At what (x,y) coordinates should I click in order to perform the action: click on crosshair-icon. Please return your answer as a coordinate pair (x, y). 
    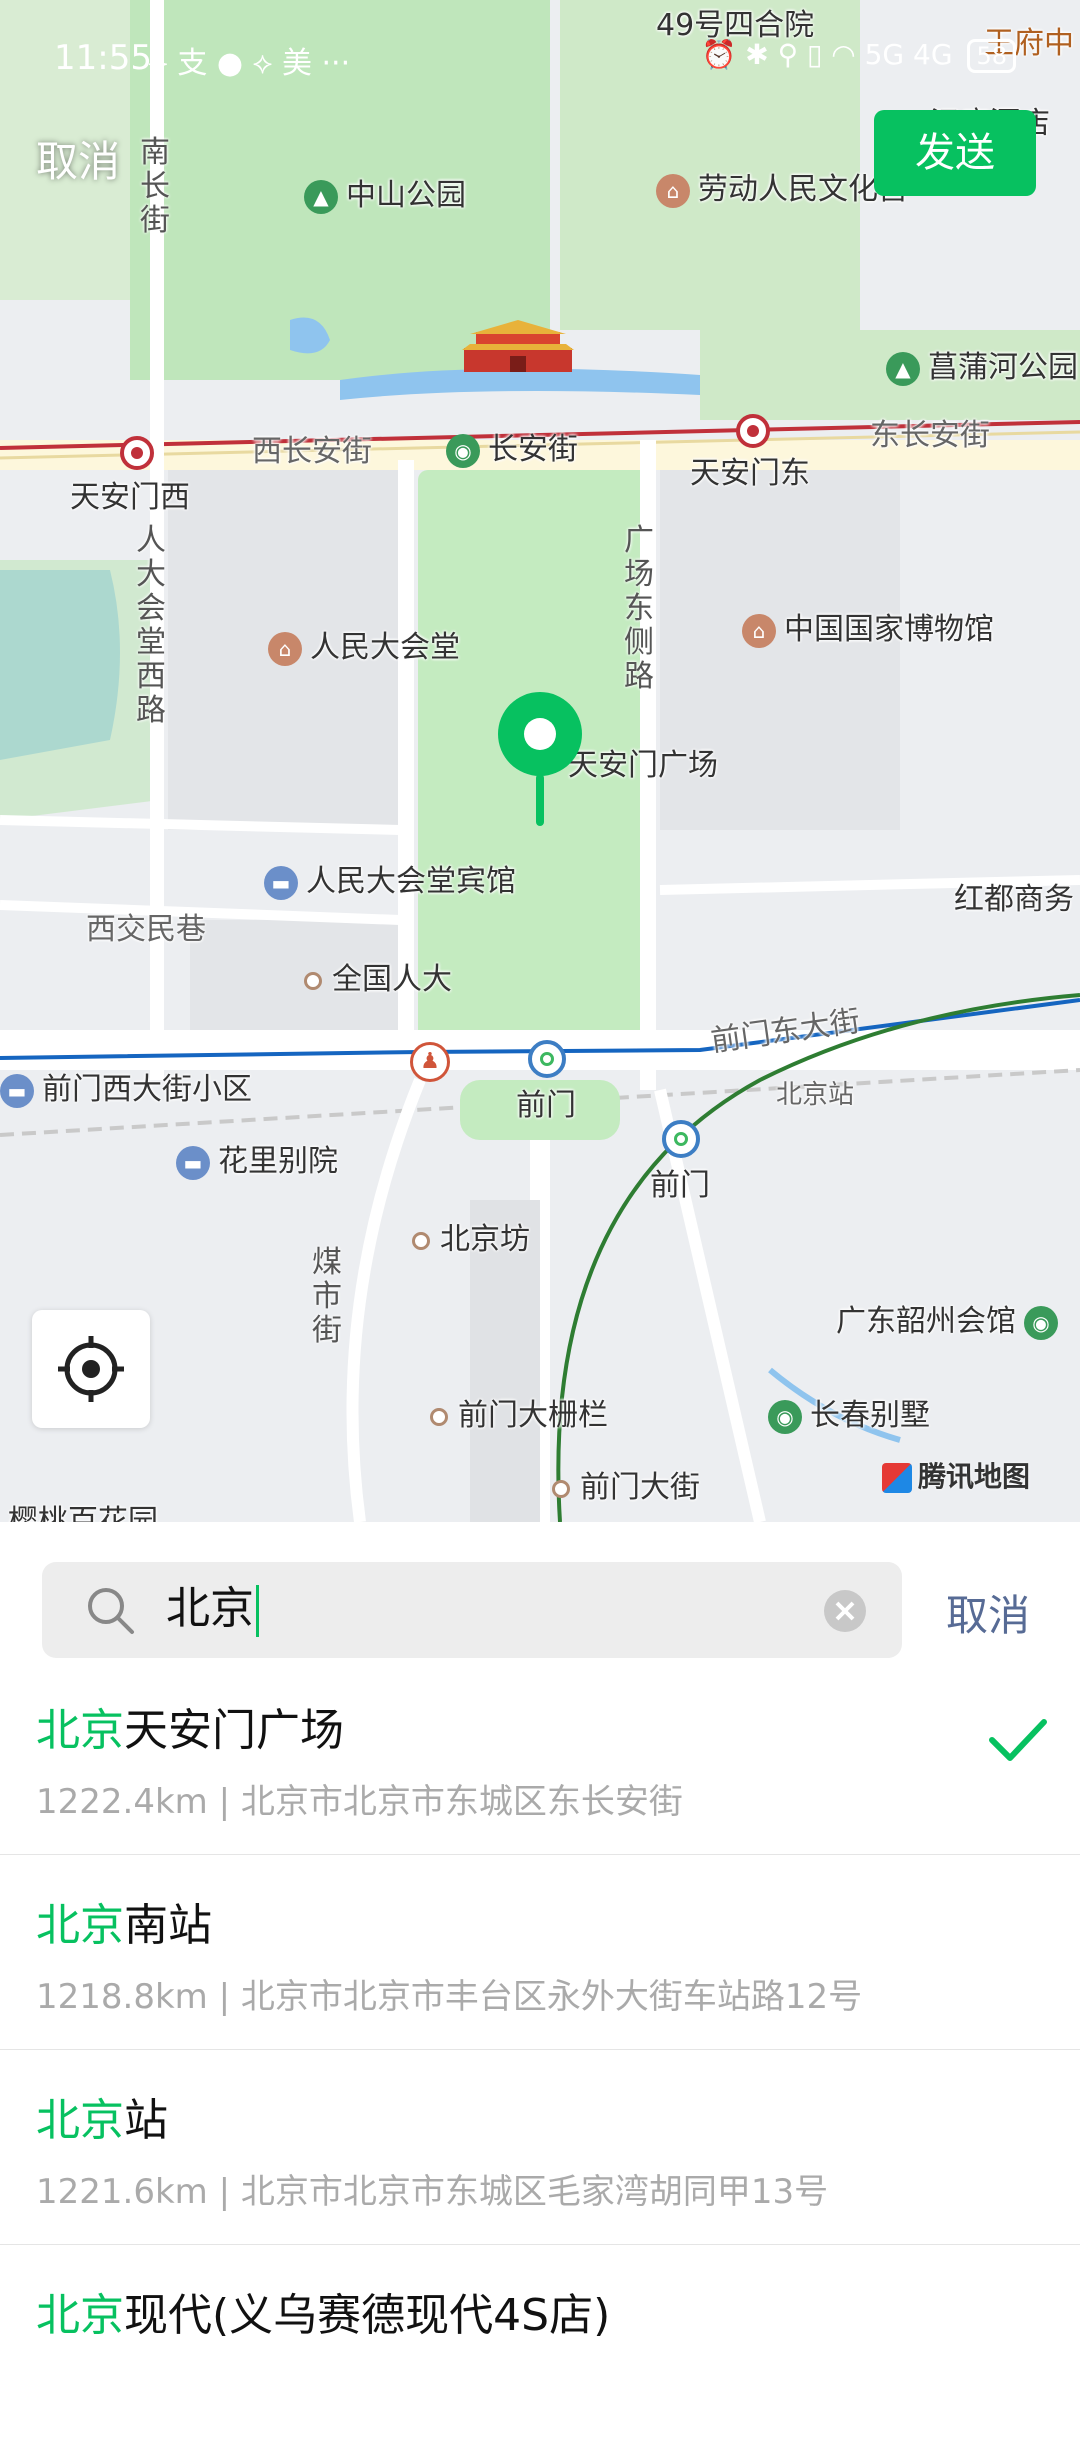
    Looking at the image, I should click on (91, 1369).